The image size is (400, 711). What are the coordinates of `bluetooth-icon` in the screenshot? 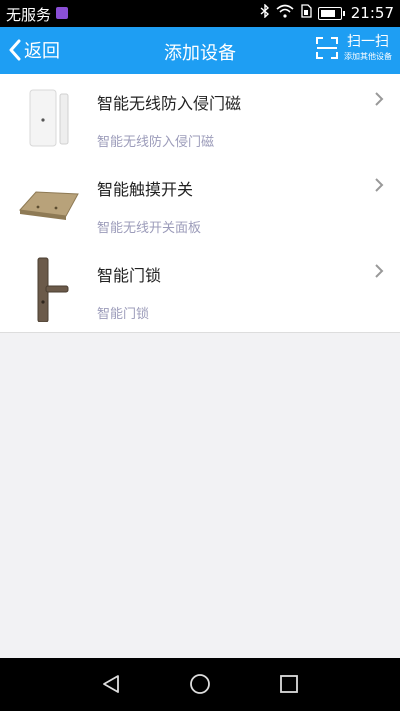 It's located at (265, 12).